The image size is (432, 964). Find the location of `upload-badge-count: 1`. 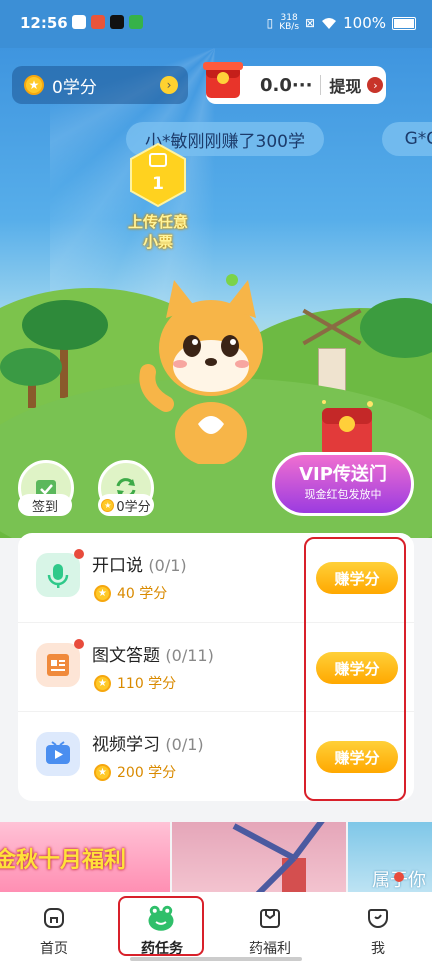

upload-badge-count: 1 is located at coordinates (158, 184).